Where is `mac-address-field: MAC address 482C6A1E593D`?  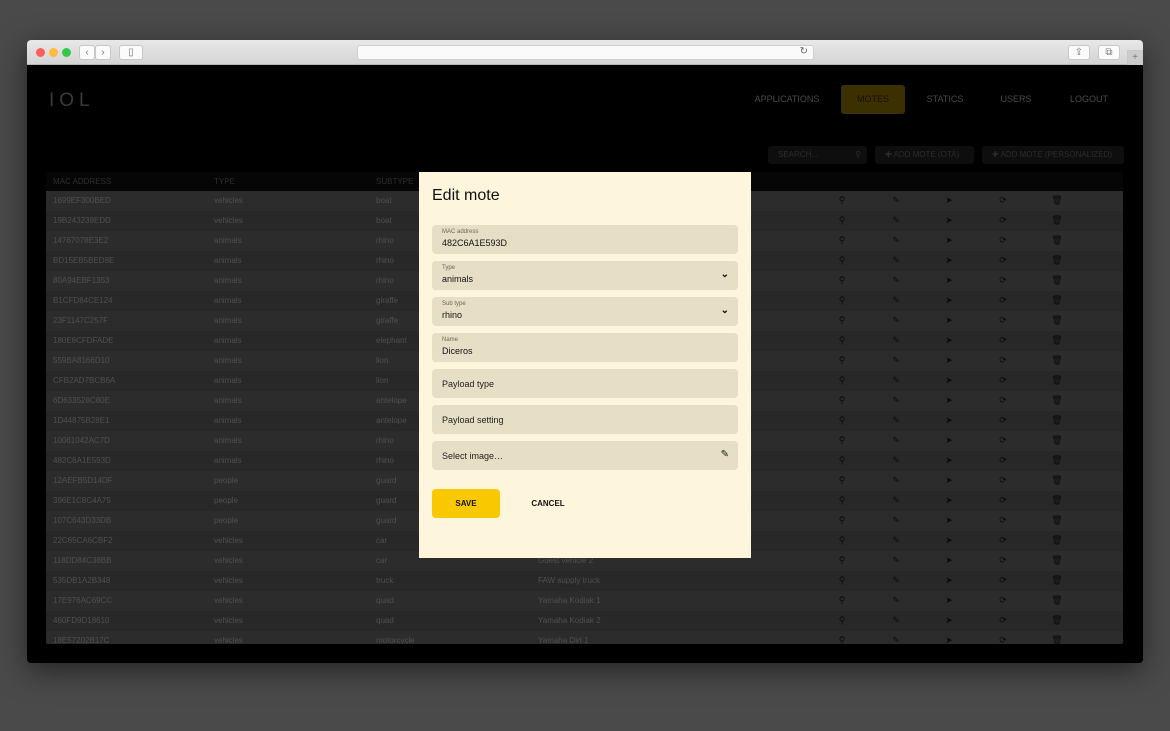 mac-address-field: MAC address 482C6A1E593D is located at coordinates (585, 239).